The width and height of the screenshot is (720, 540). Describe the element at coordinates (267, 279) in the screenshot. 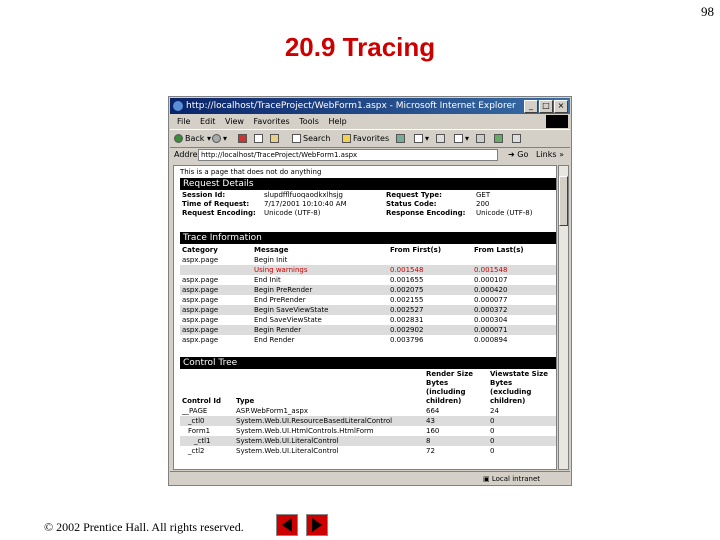

I see `trace-message: End Init` at that location.